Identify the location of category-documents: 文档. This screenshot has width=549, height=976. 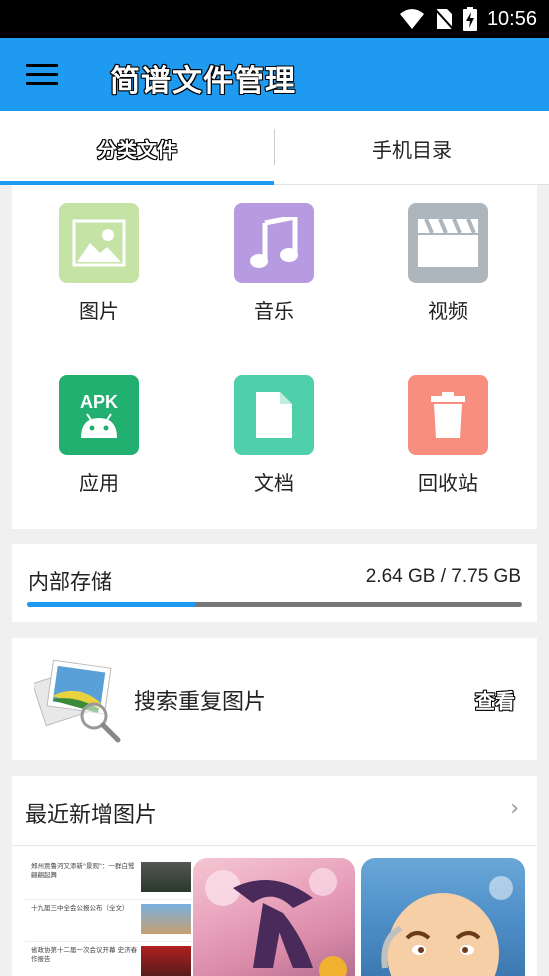
(274, 435).